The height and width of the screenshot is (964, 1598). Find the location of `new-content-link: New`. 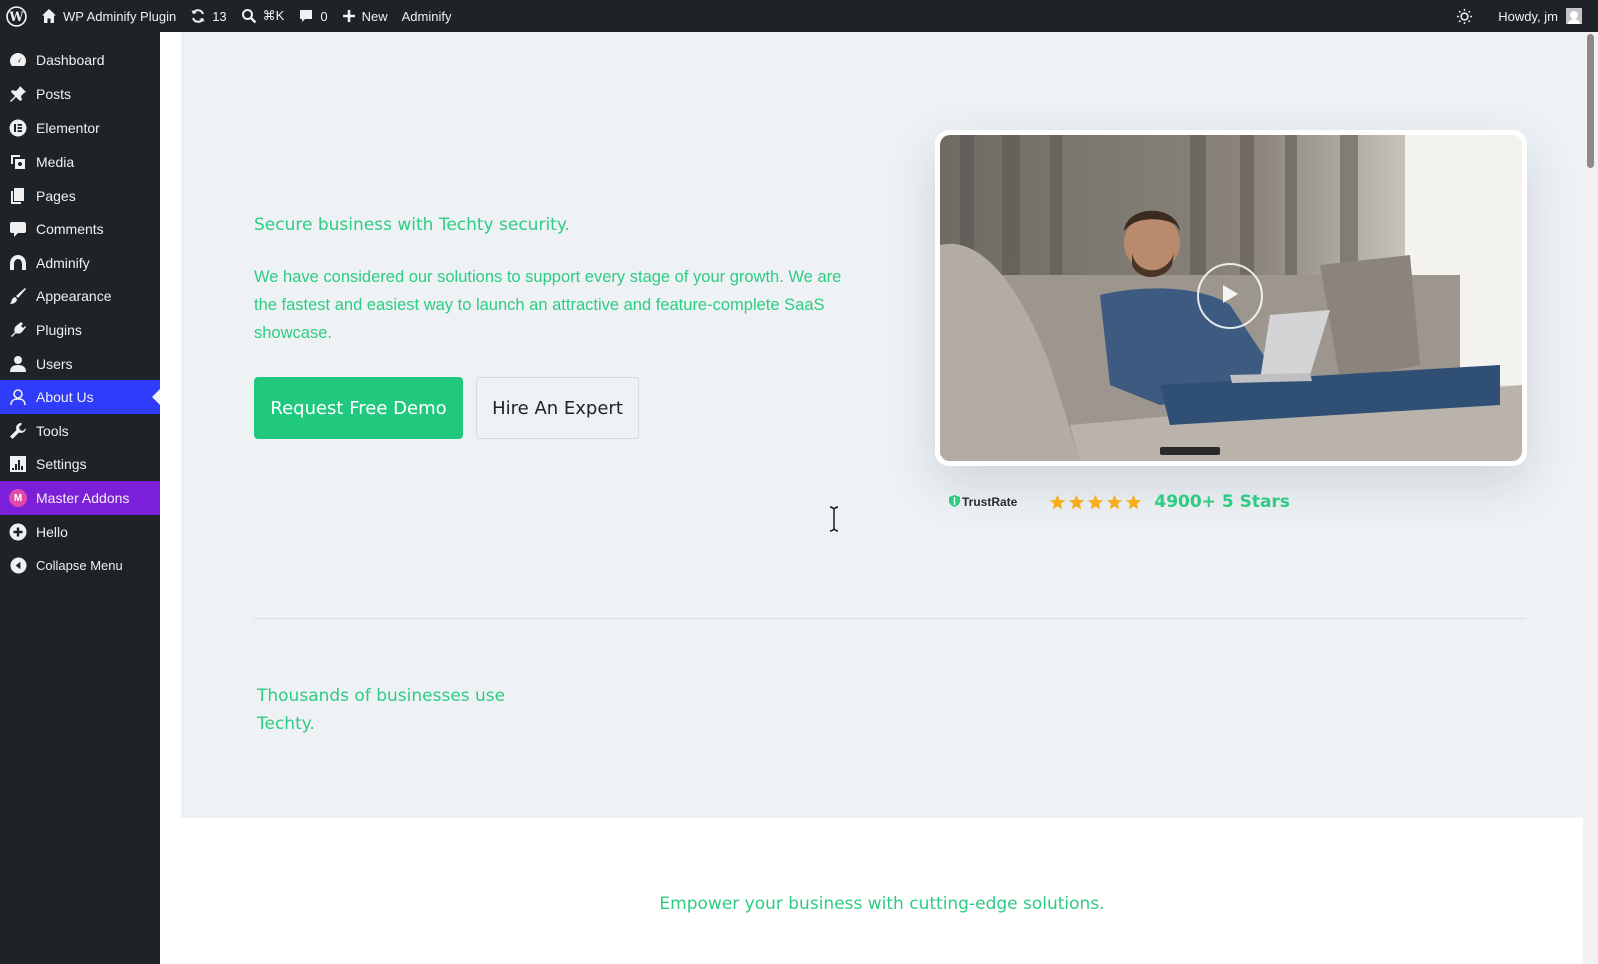

new-content-link: New is located at coordinates (365, 16).